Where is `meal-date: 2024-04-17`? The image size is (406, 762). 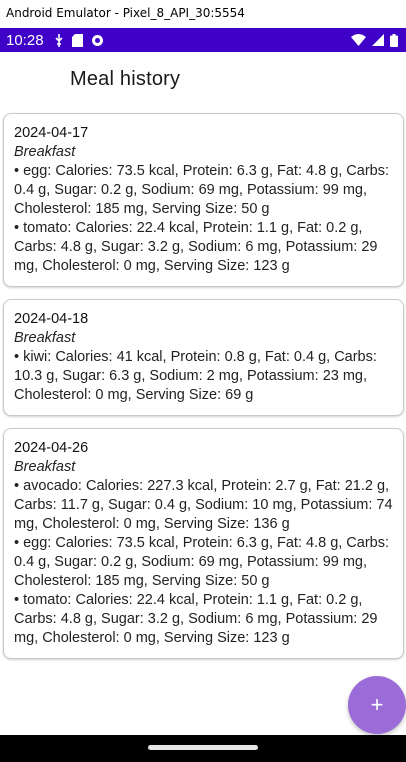
meal-date: 2024-04-17 is located at coordinates (51, 133).